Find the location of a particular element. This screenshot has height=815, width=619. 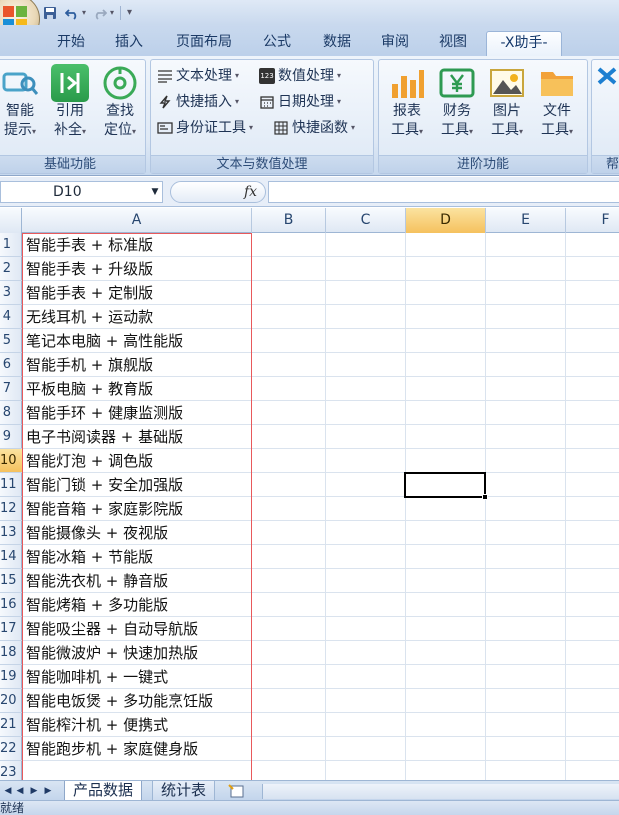

active-cell-d10 is located at coordinates (445, 485).